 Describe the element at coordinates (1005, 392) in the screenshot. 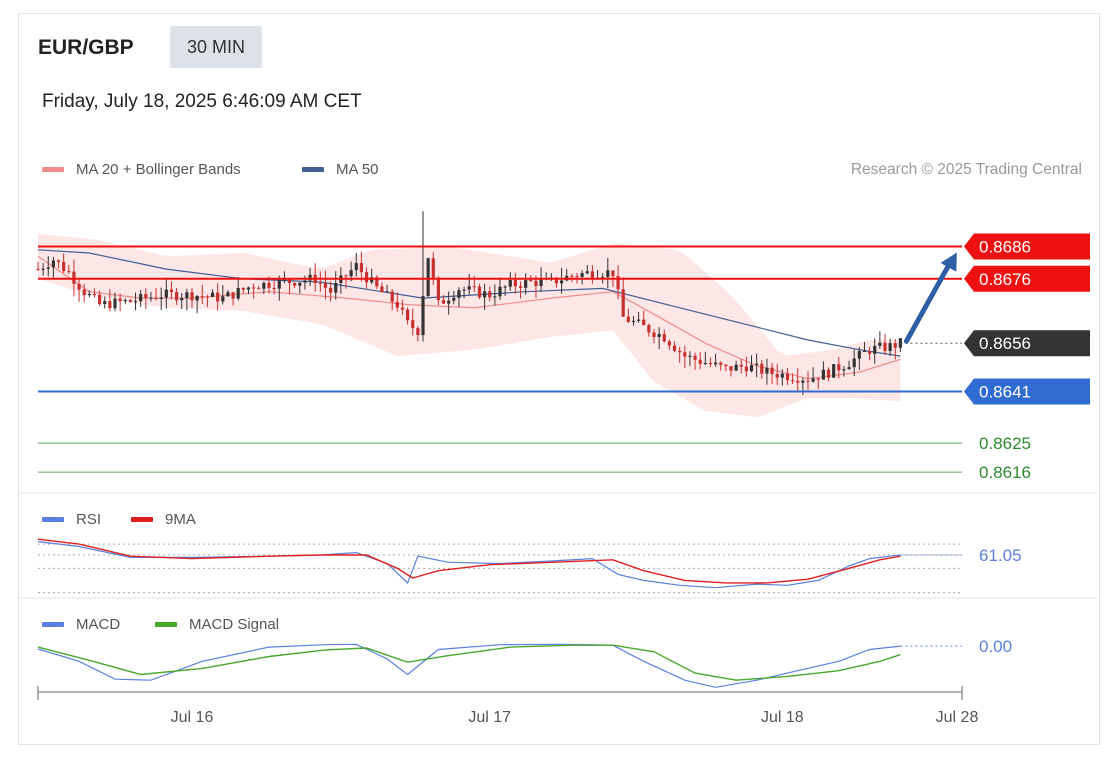

I see `price-tag-label: 0.8641` at that location.